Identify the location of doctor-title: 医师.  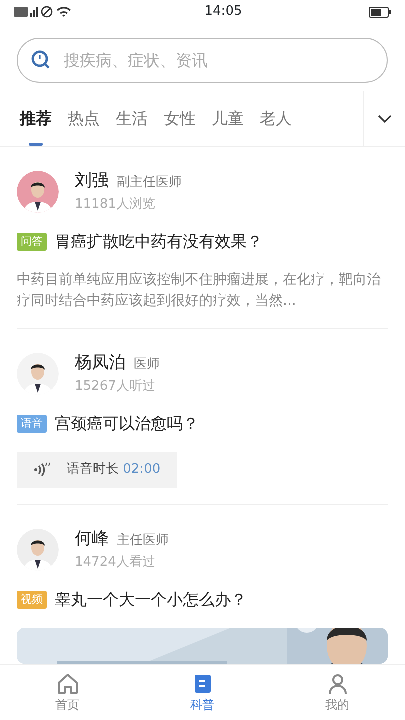
(147, 365).